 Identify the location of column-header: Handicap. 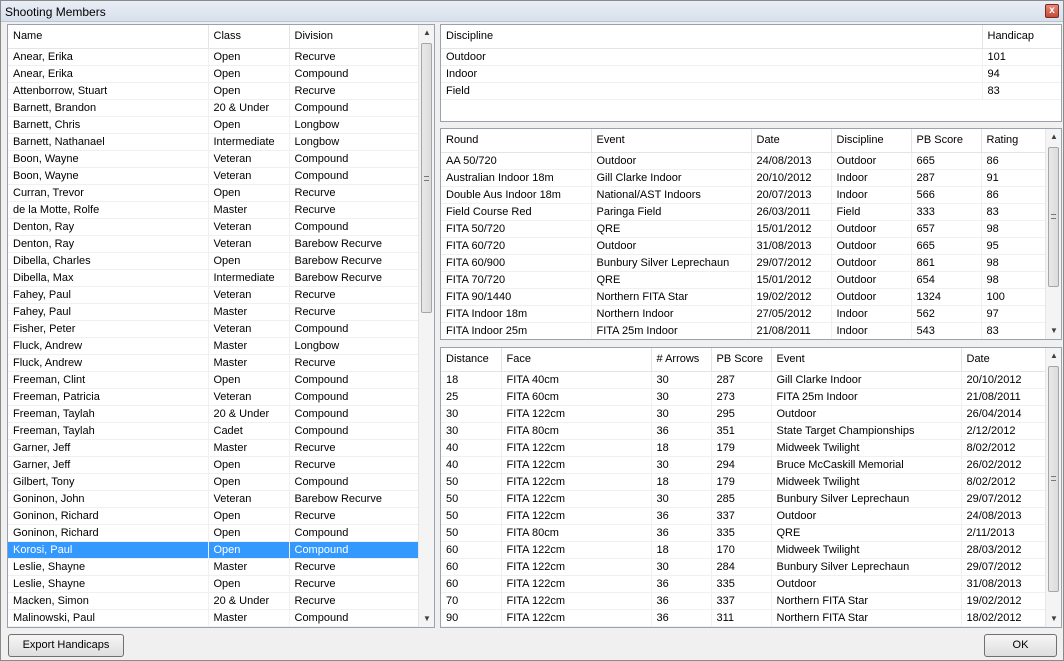
(1021, 37).